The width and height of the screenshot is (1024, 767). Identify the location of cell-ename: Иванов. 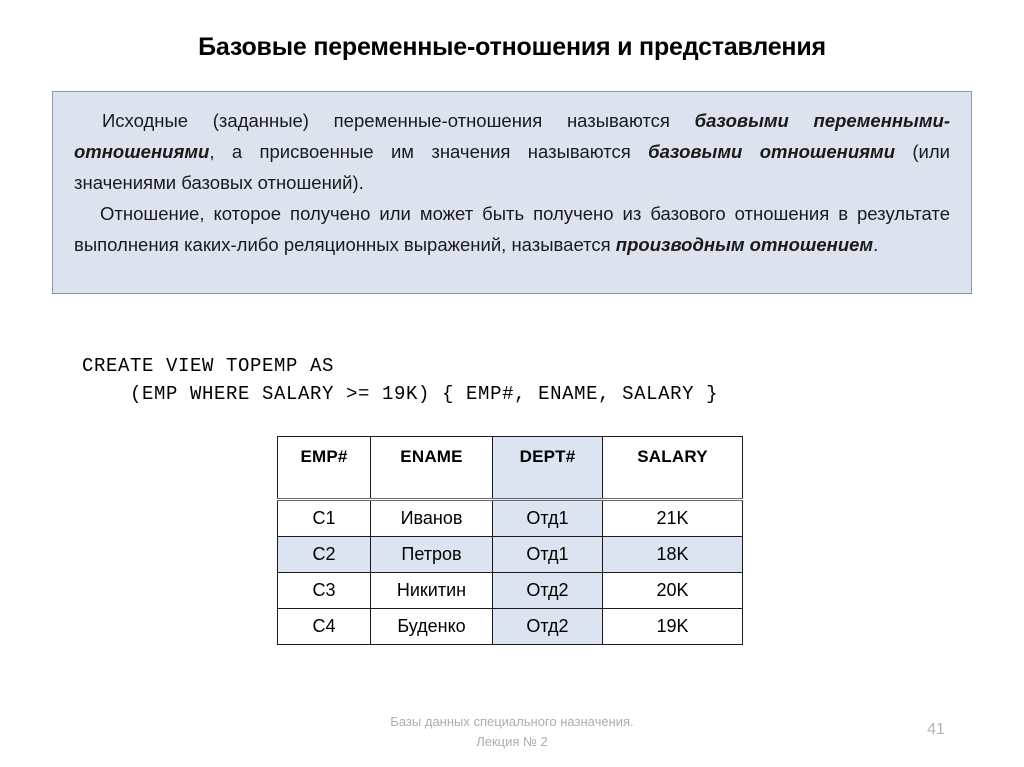
(431, 518).